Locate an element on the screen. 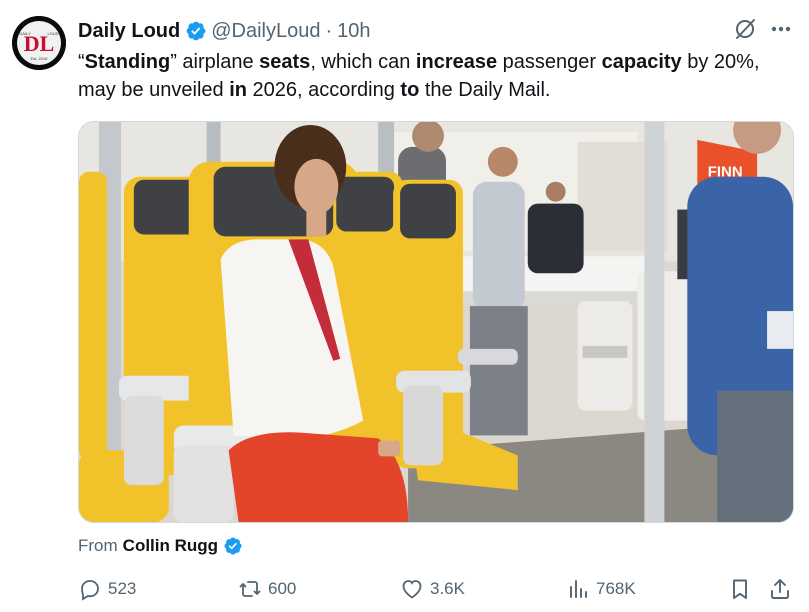 The image size is (809, 612). tweet-text-segment: “ is located at coordinates (81, 62).